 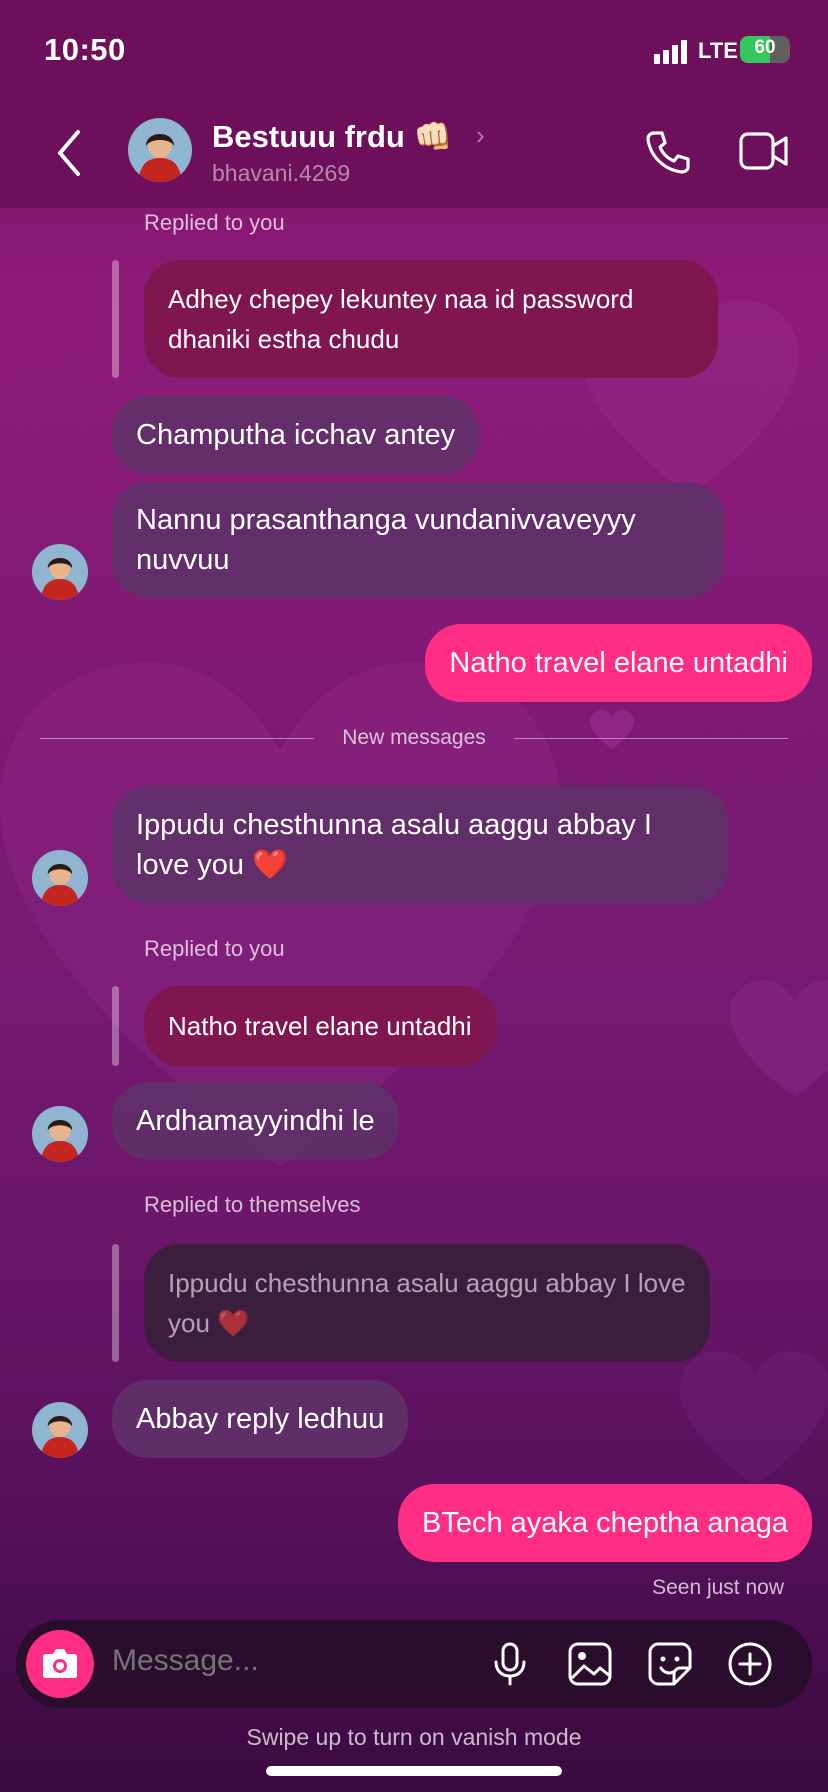 I want to click on contact-name: Bestuuu frdu 👊🏻, so click(x=332, y=136).